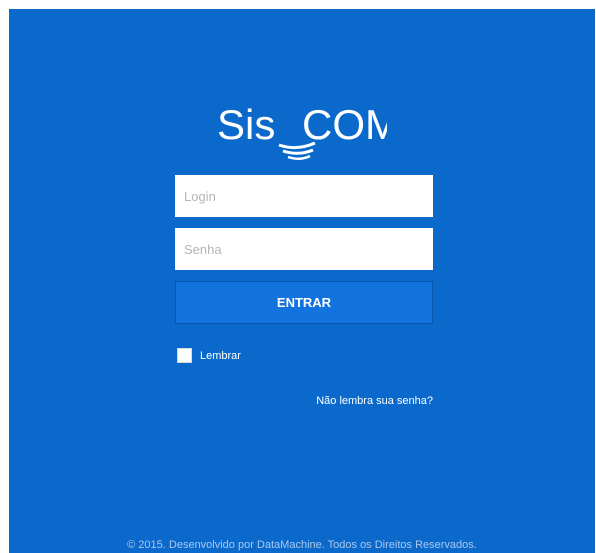 Image resolution: width=596 pixels, height=553 pixels. I want to click on forgot-password-link: Não lembra sua senha?, so click(374, 401).